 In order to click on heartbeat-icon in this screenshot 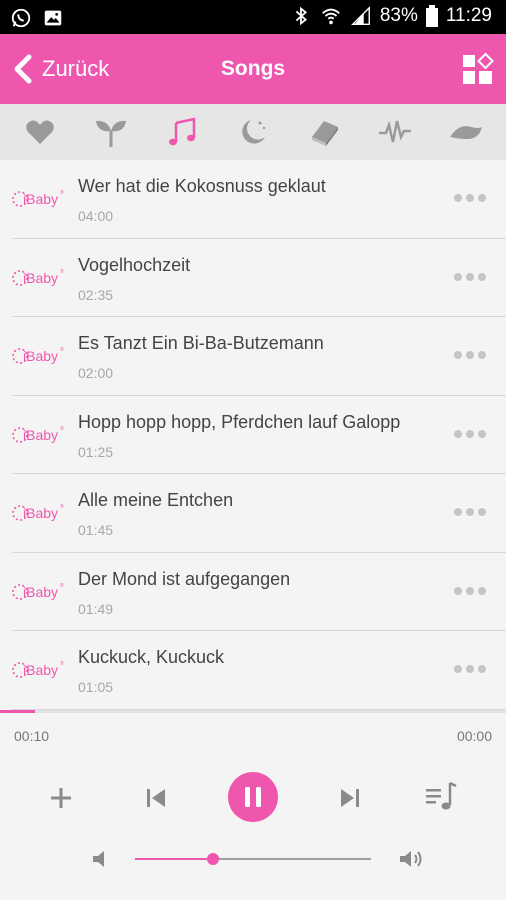, I will do `click(395, 131)`.